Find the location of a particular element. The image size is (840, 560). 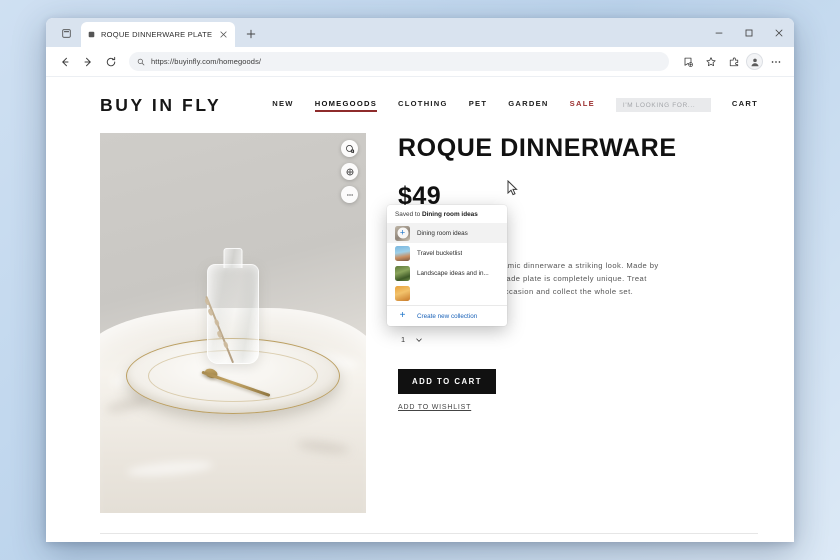

visual-search-icon is located at coordinates (349, 148).